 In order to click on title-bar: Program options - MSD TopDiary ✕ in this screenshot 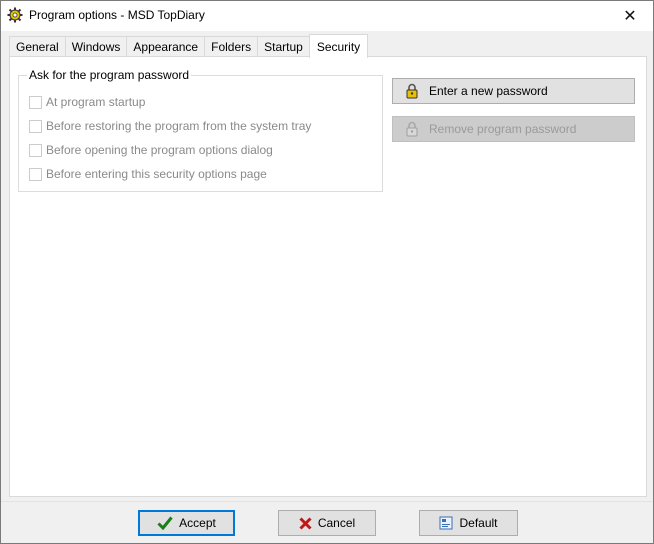, I will do `click(327, 16)`.